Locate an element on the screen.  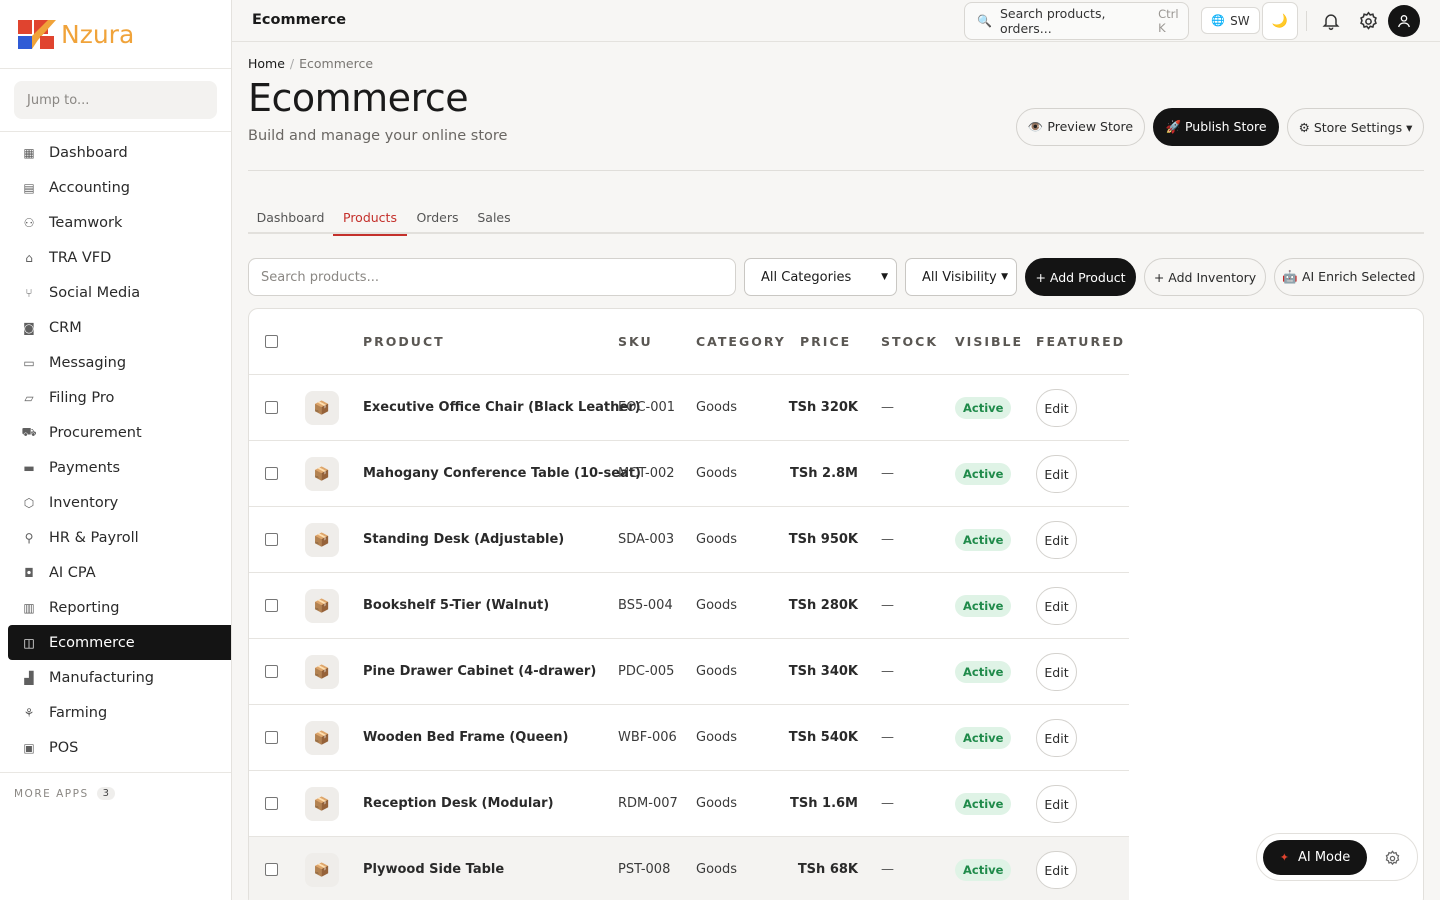
add-product-button: + Add Product is located at coordinates (1080, 277).